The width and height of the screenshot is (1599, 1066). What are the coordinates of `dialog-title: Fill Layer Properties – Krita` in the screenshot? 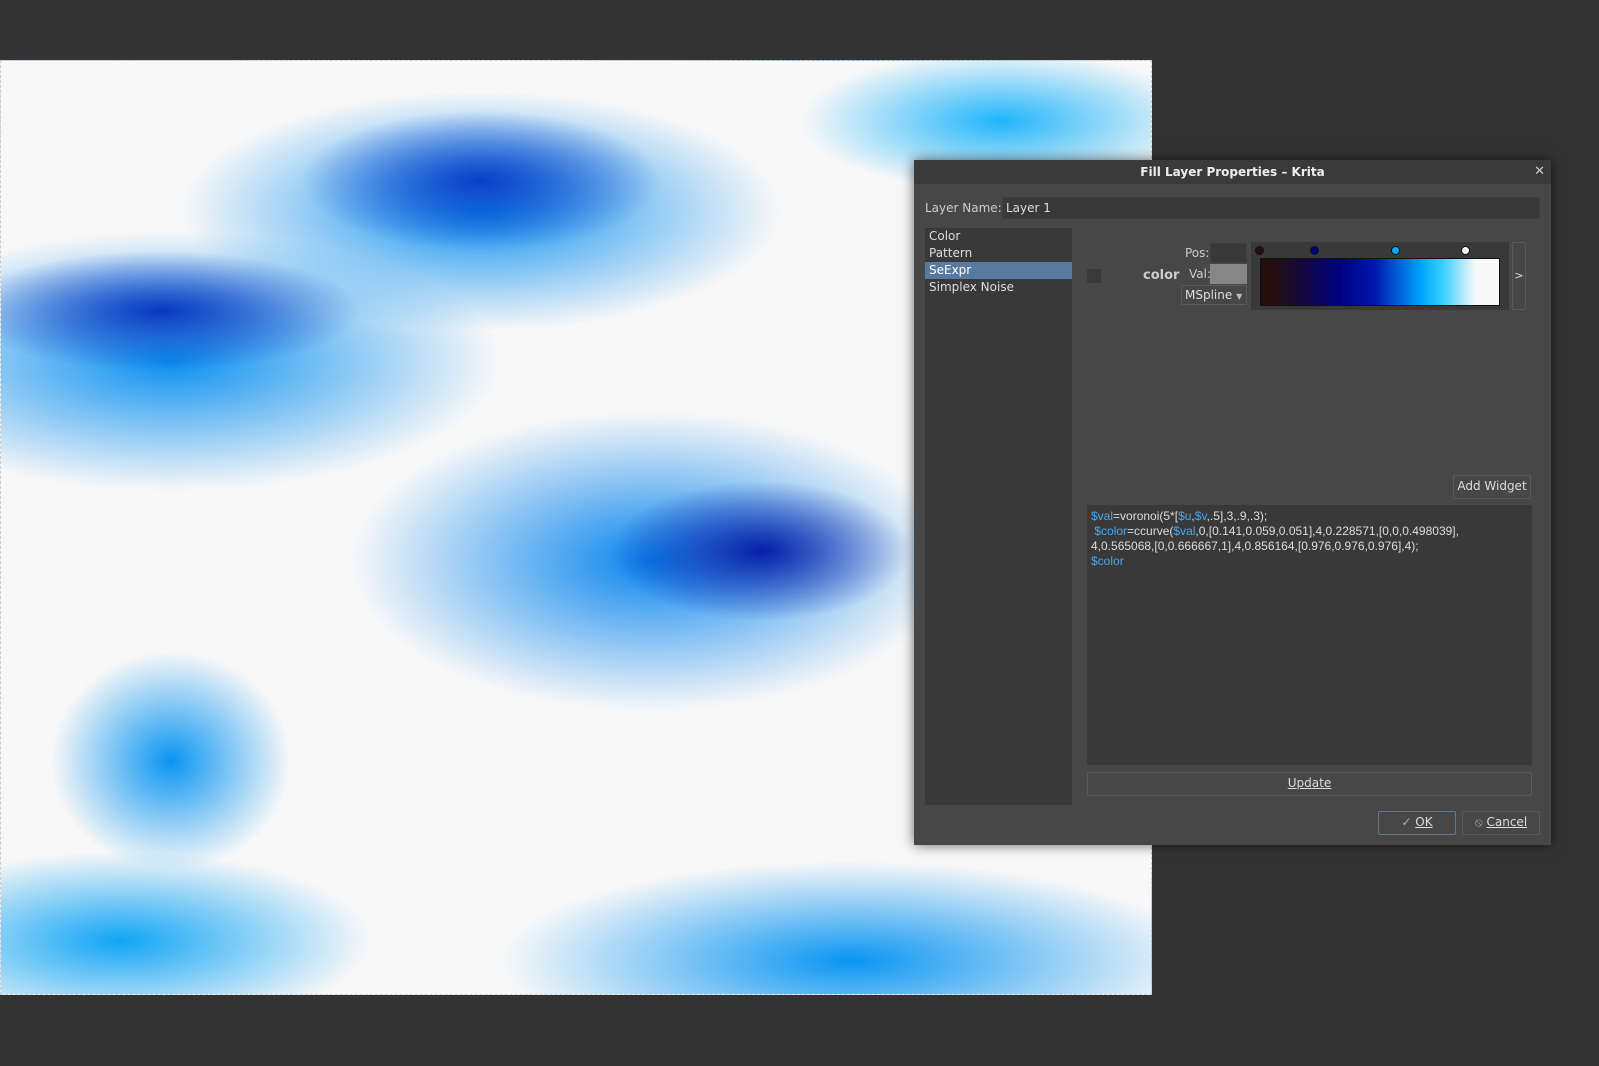 It's located at (1232, 172).